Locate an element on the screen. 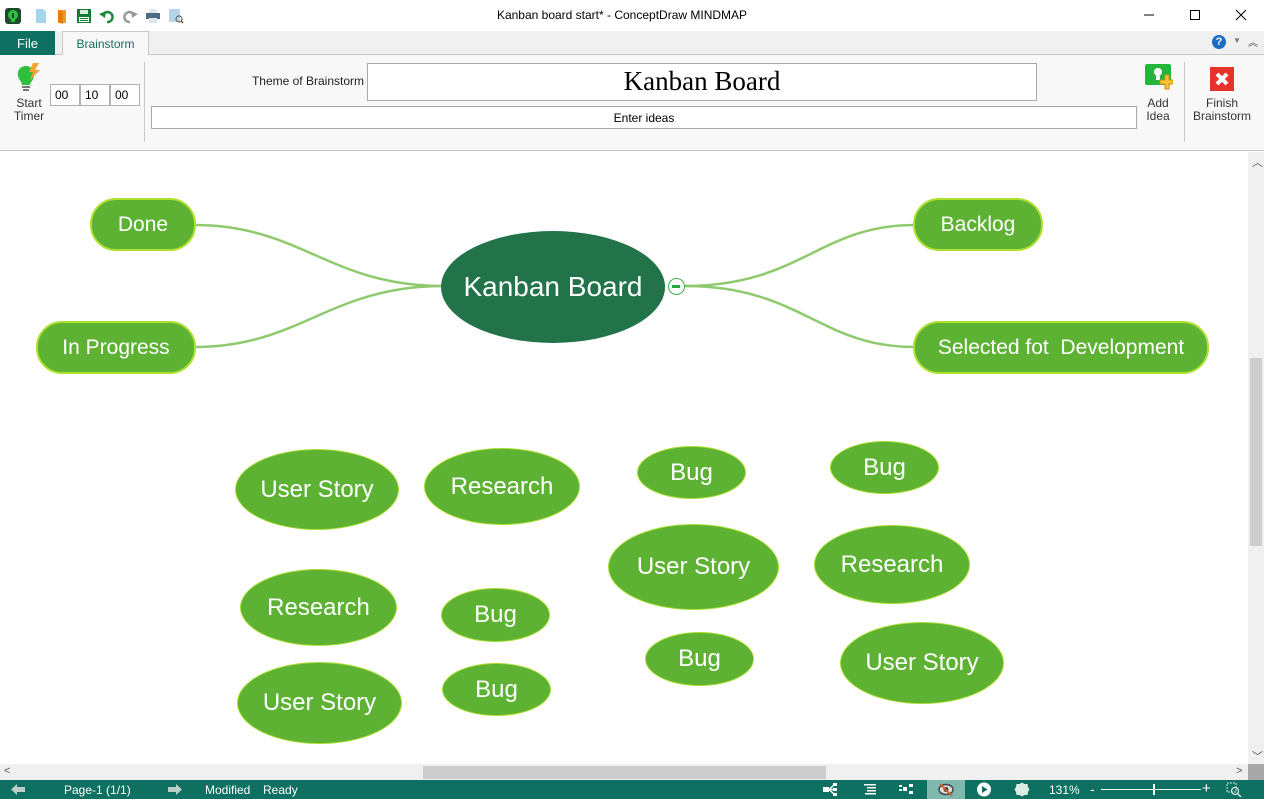 The width and height of the screenshot is (1264, 799). lightbulb-timer-icon is located at coordinates (28, 77).